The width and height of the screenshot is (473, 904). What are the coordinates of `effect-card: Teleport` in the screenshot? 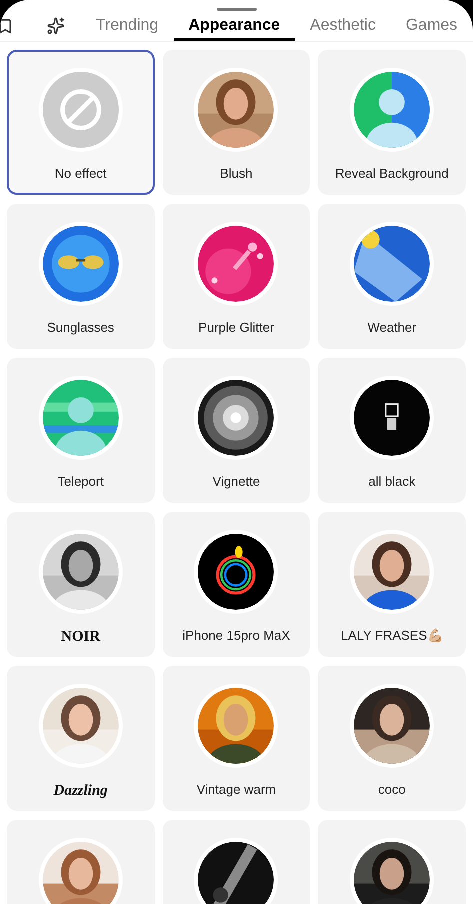 It's located at (81, 430).